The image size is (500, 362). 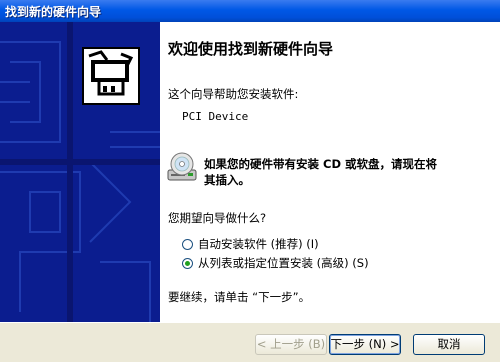 What do you see at coordinates (53, 12) in the screenshot?
I see `window-title: 找到新的硬件向导` at bounding box center [53, 12].